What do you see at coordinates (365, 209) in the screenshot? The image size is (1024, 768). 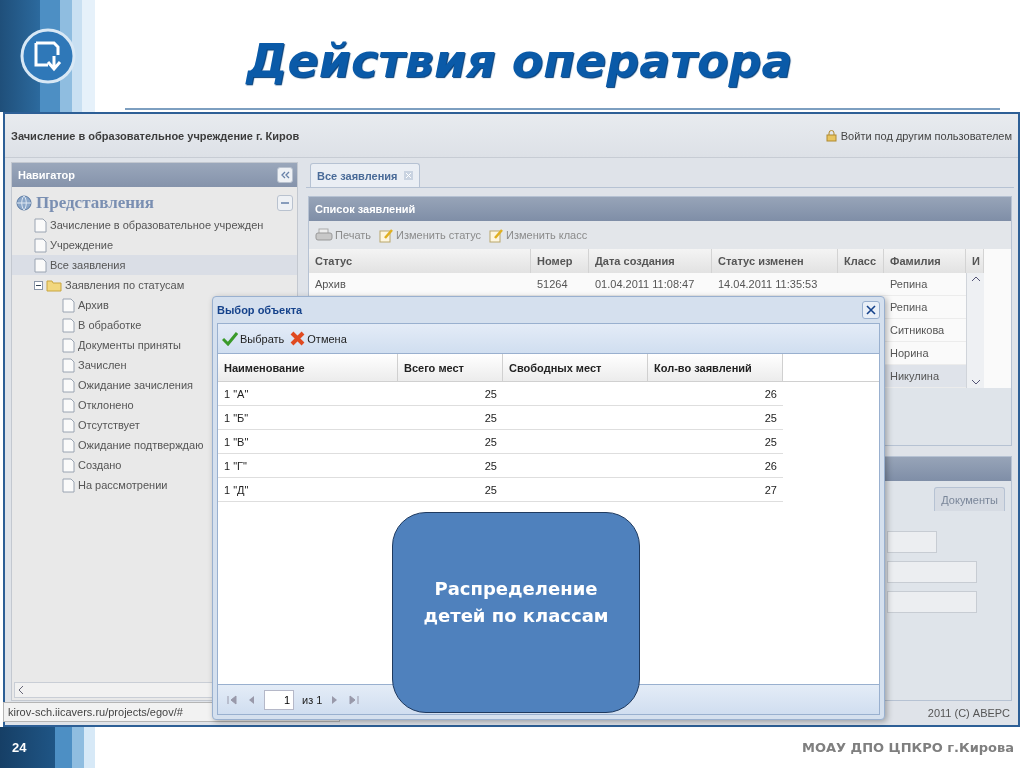 I see `panel-title: Список заявлений` at bounding box center [365, 209].